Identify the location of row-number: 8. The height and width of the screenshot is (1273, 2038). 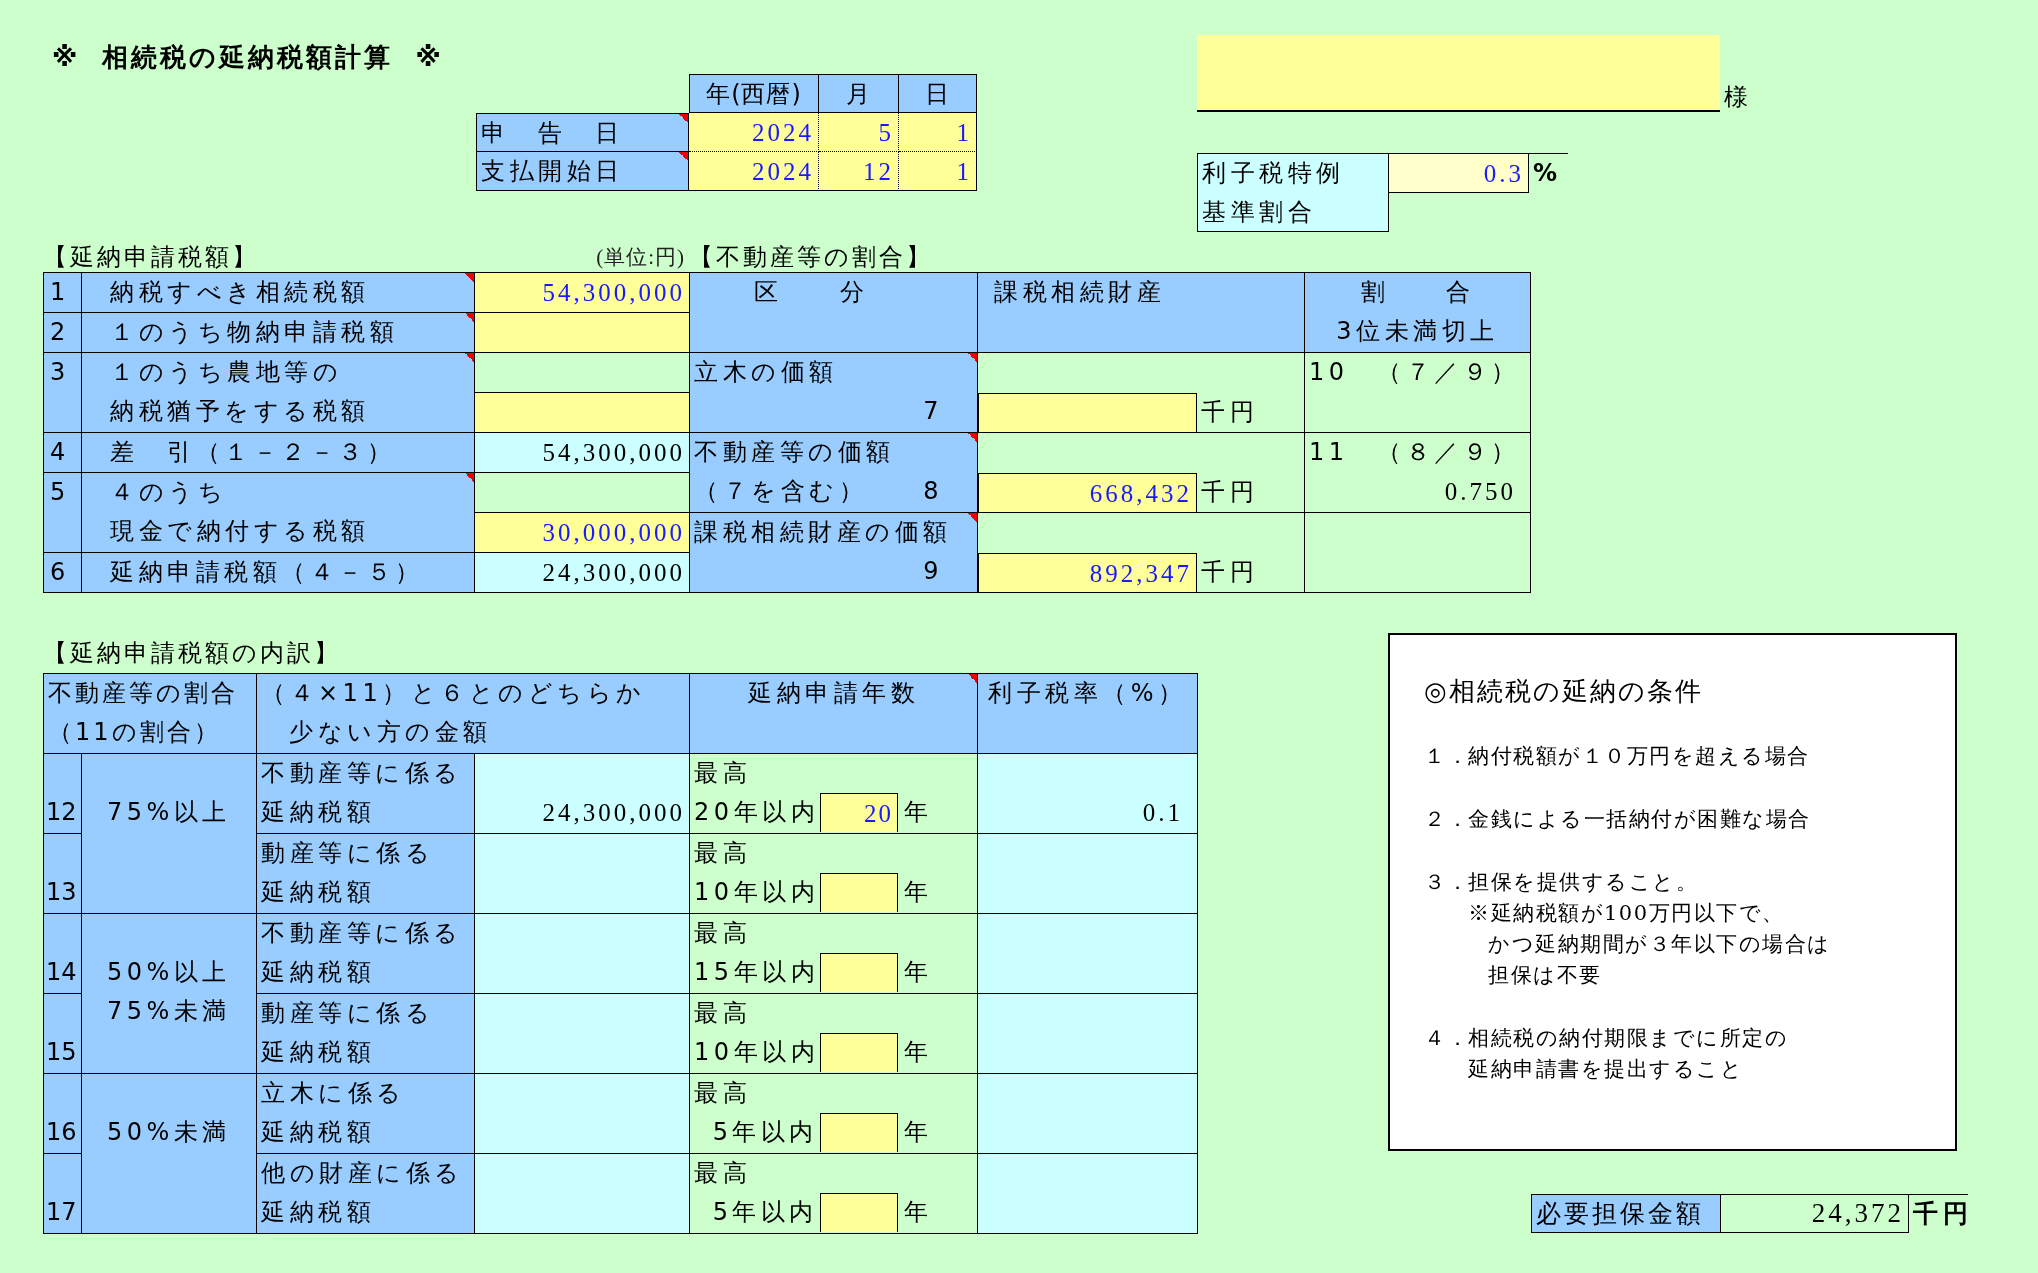
(933, 491).